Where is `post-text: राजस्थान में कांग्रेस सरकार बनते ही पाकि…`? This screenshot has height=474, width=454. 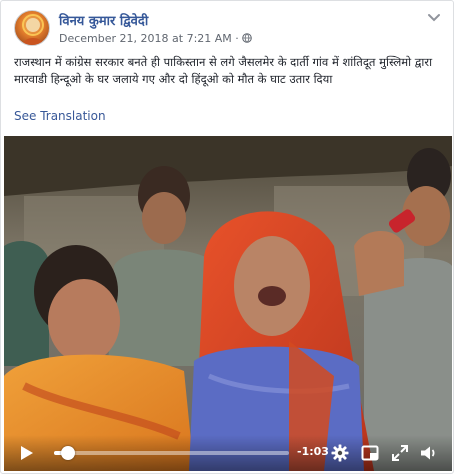 post-text: राजस्थान में कांग्रेस सरकार बनते ही पाकि… is located at coordinates (223, 70).